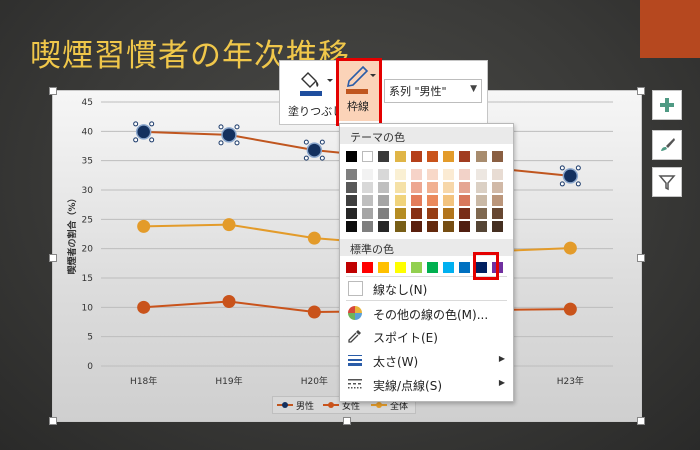 This screenshot has height=450, width=700. Describe the element at coordinates (426, 384) in the screenshot. I see `dashes-item: 実線/点線(S) ▶` at that location.